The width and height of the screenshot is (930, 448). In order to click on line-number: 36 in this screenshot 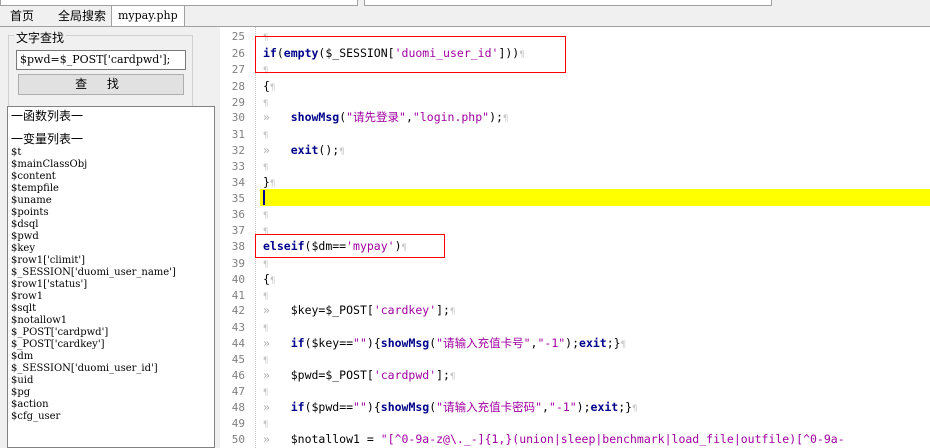, I will do `click(238, 214)`.